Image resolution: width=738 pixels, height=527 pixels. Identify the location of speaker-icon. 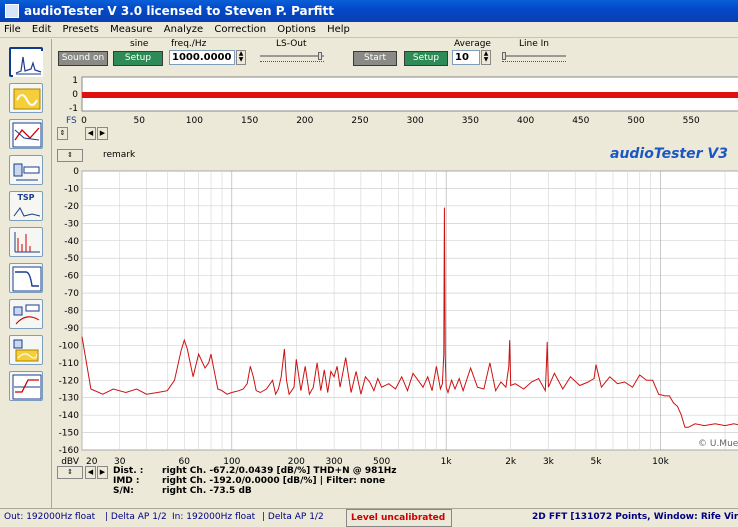
(26, 314).